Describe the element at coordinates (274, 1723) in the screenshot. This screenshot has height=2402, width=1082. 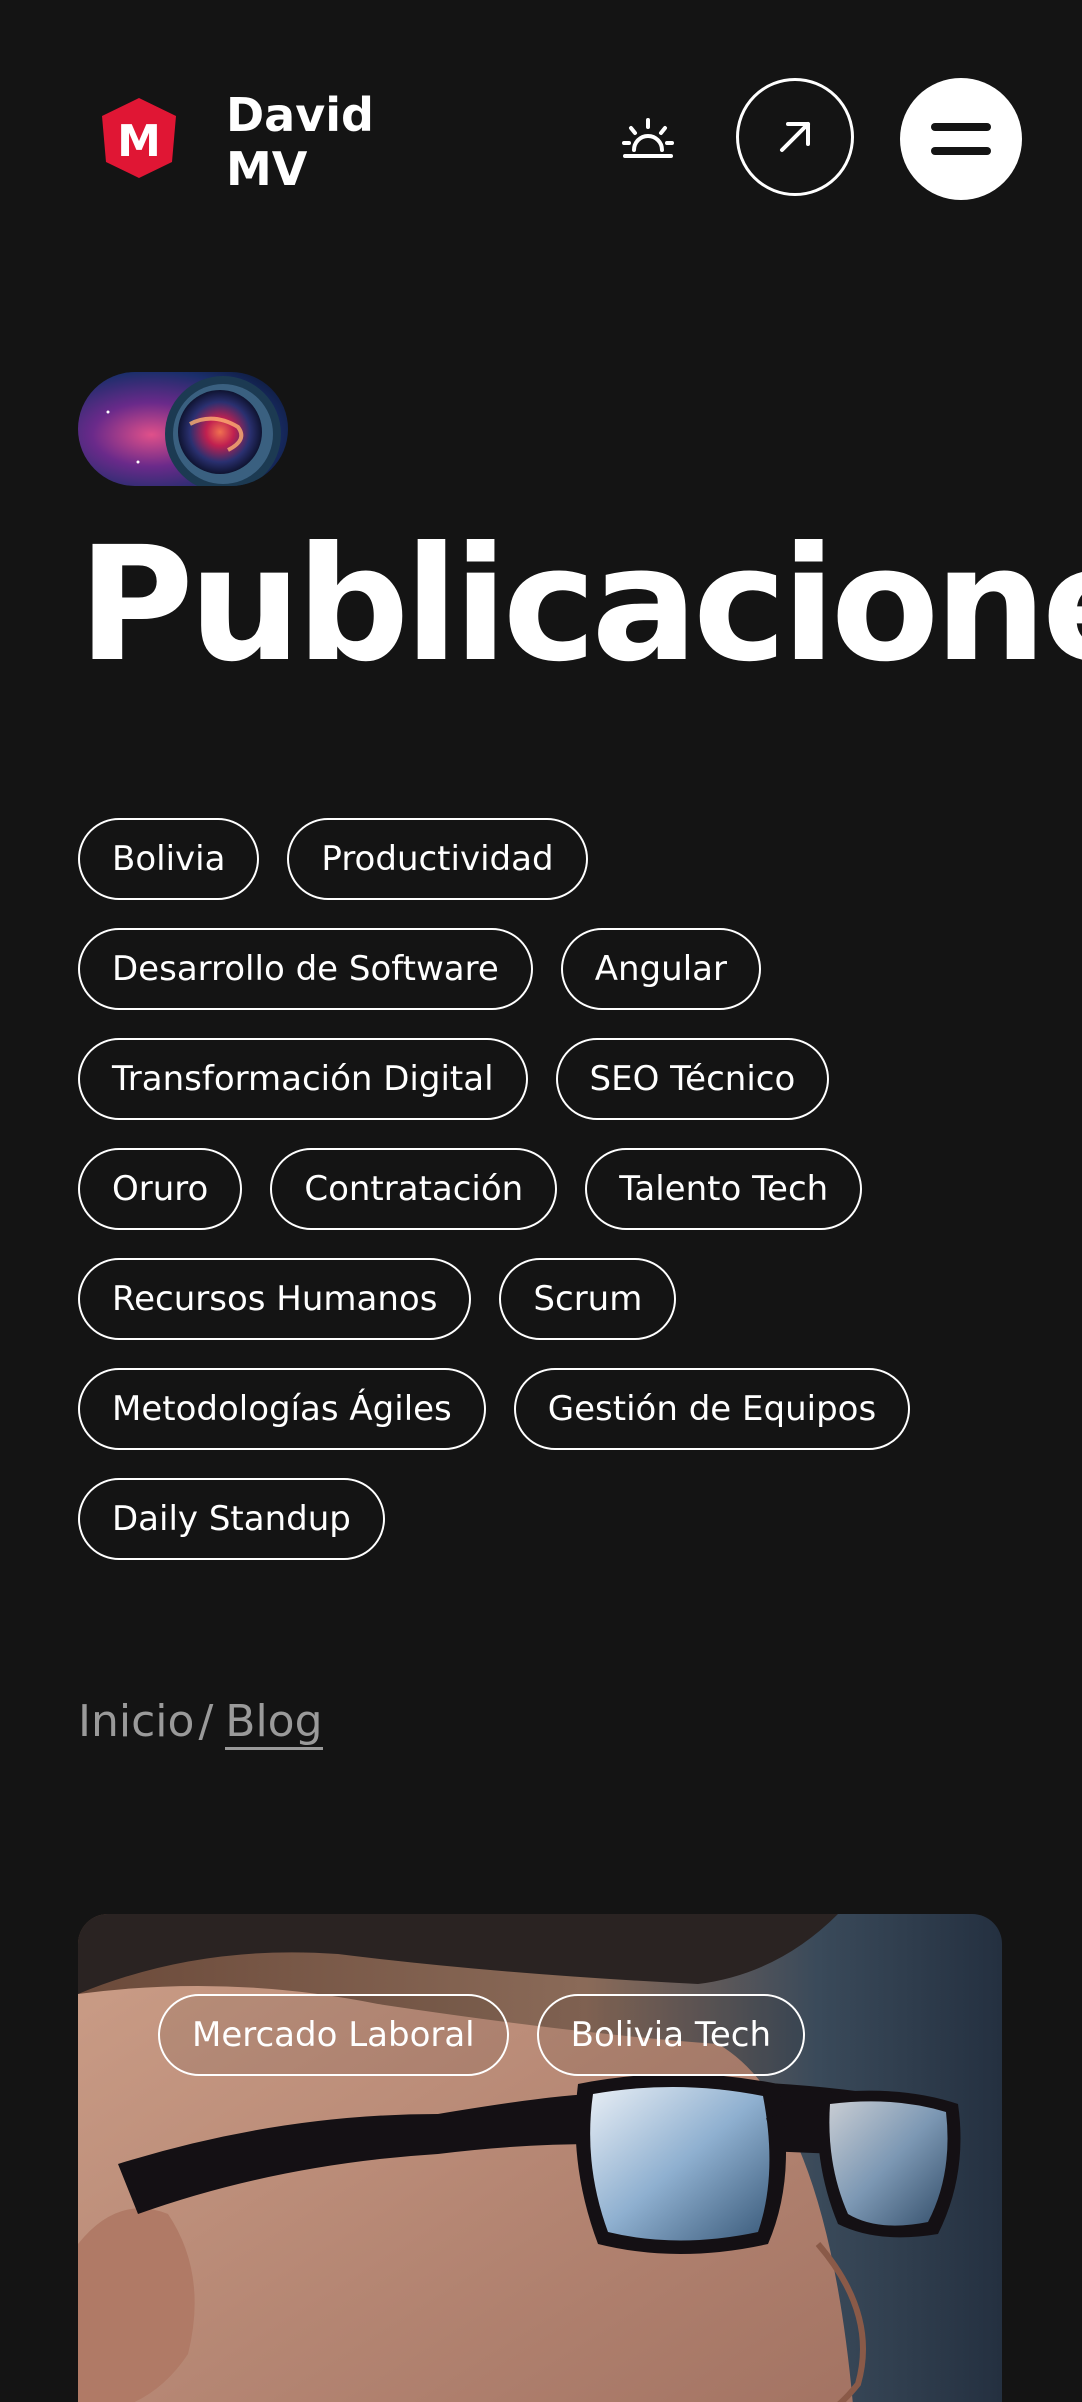
I see `breadcrumb-current: Blog` at that location.